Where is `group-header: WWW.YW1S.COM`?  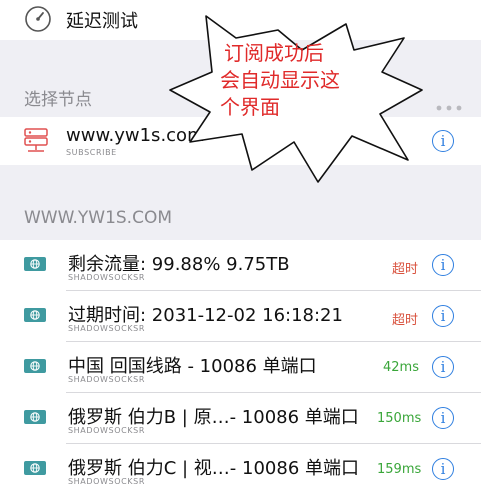 group-header: WWW.YW1S.COM is located at coordinates (98, 218).